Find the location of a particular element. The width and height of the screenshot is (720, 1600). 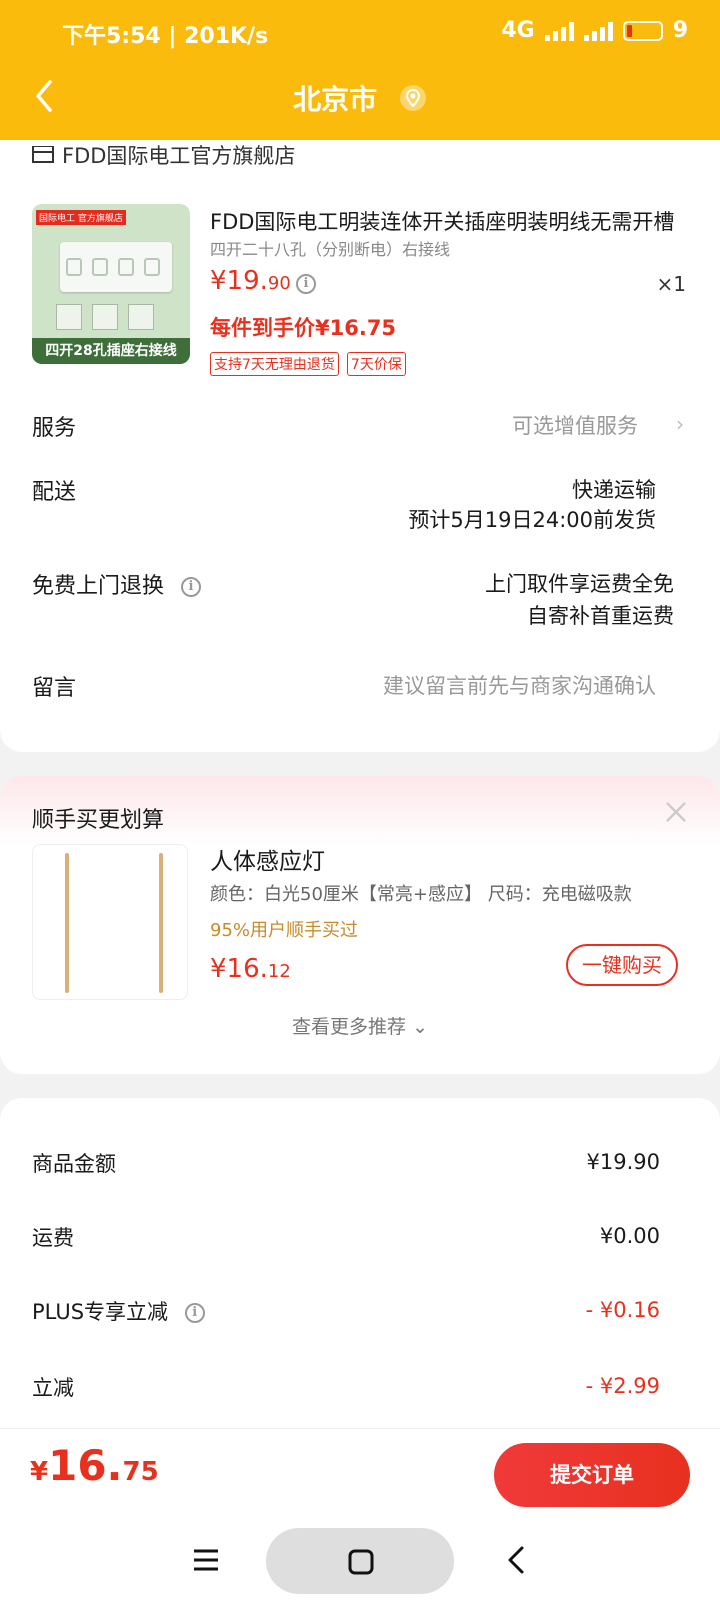

recommend-price: ¥16.12 is located at coordinates (250, 969).